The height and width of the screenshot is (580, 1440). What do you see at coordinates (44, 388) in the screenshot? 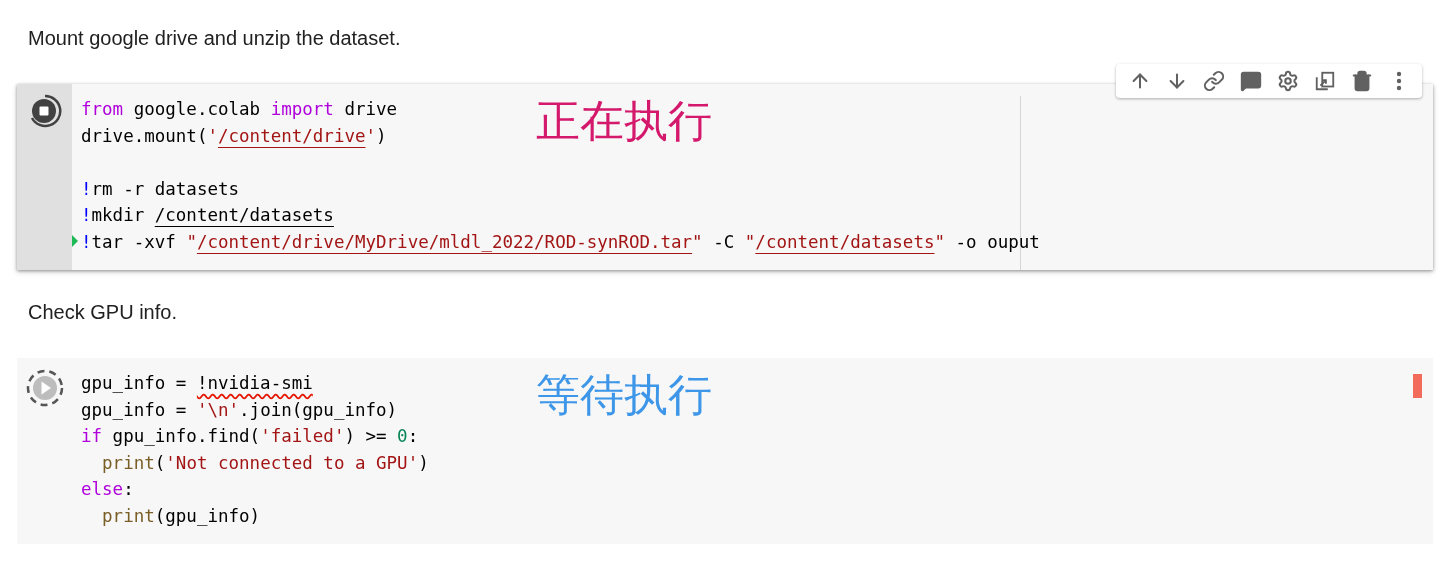
I see `play-icon` at bounding box center [44, 388].